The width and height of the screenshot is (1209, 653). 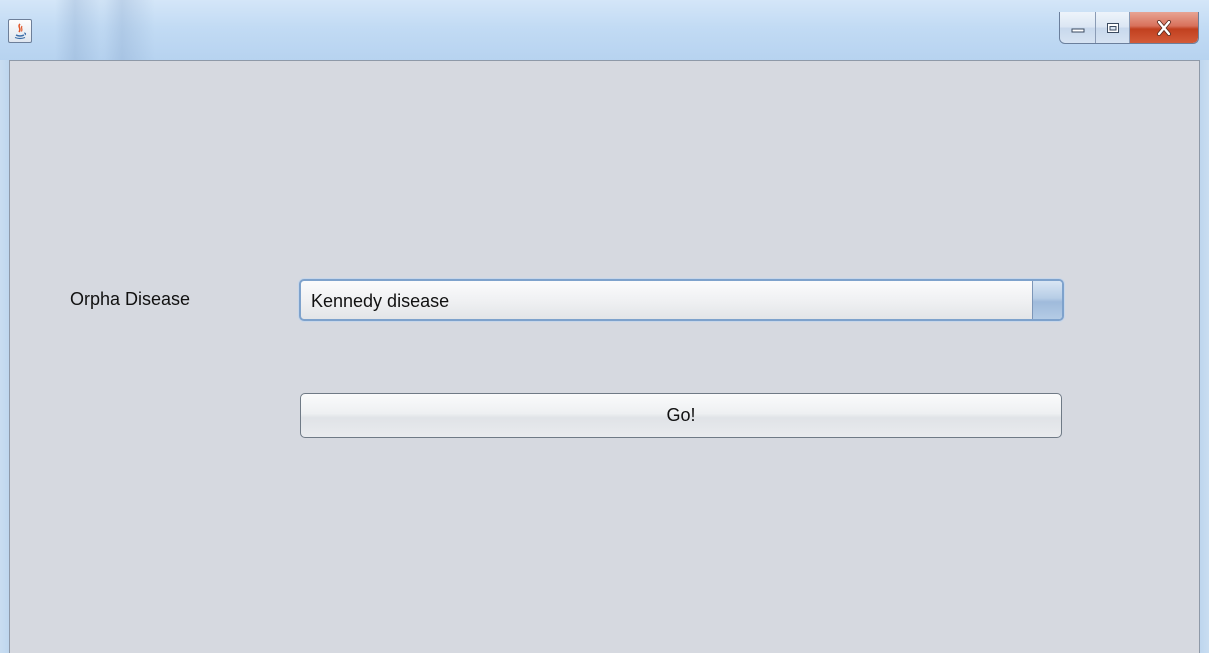 I want to click on window-frame-left, so click(x=4, y=356).